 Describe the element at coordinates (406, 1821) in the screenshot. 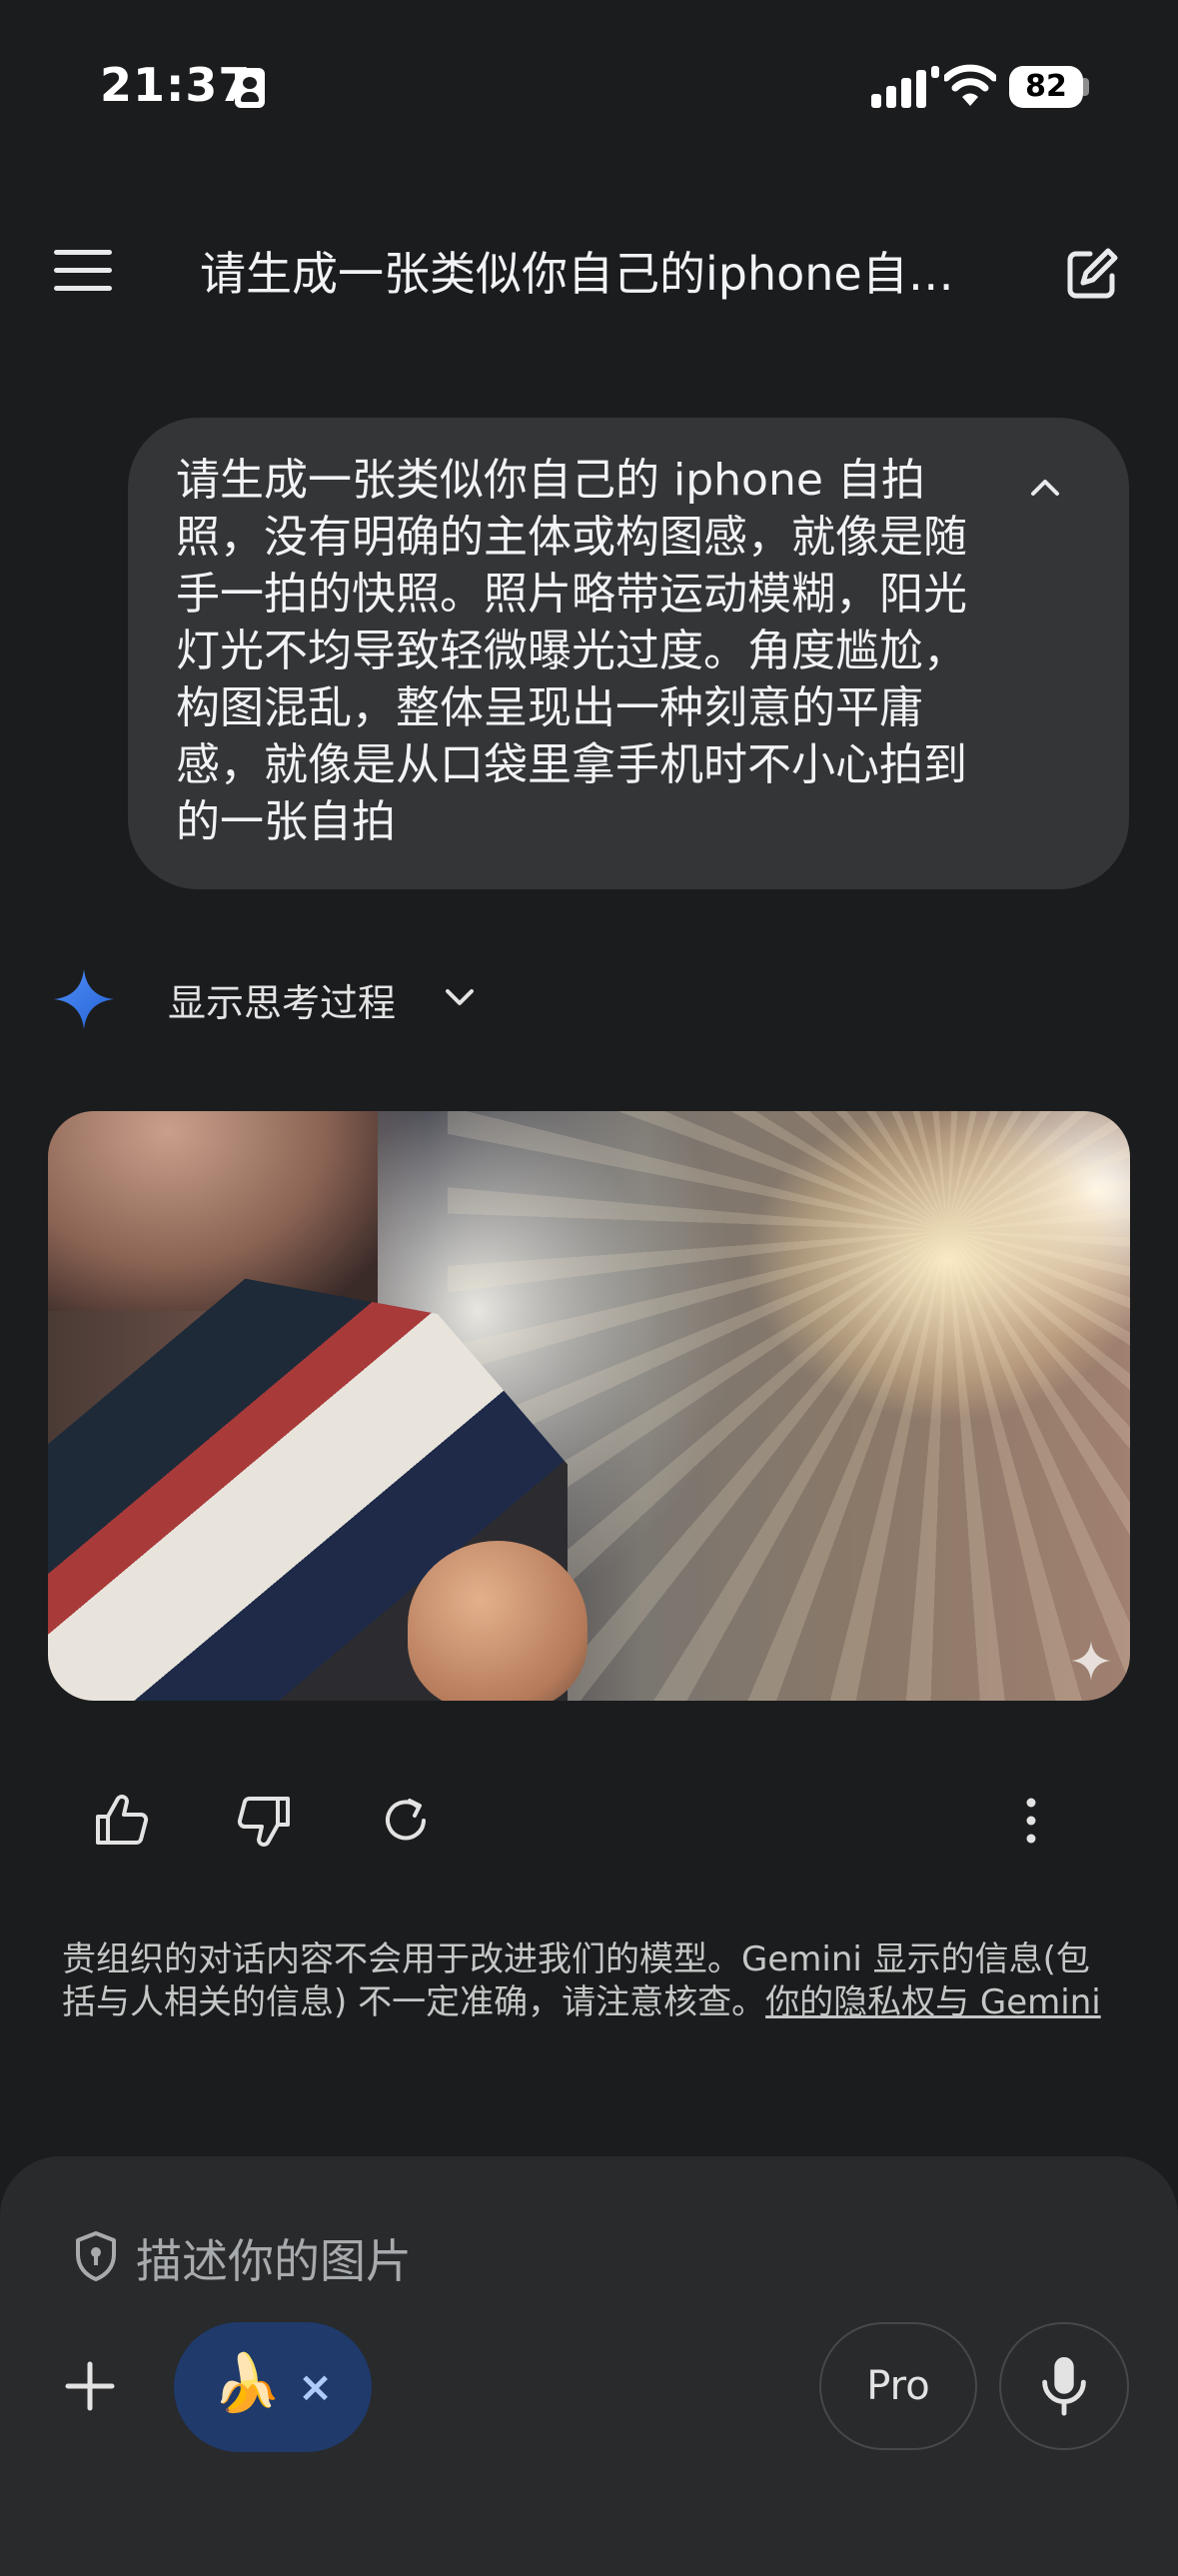

I see `regenerate-icon` at that location.